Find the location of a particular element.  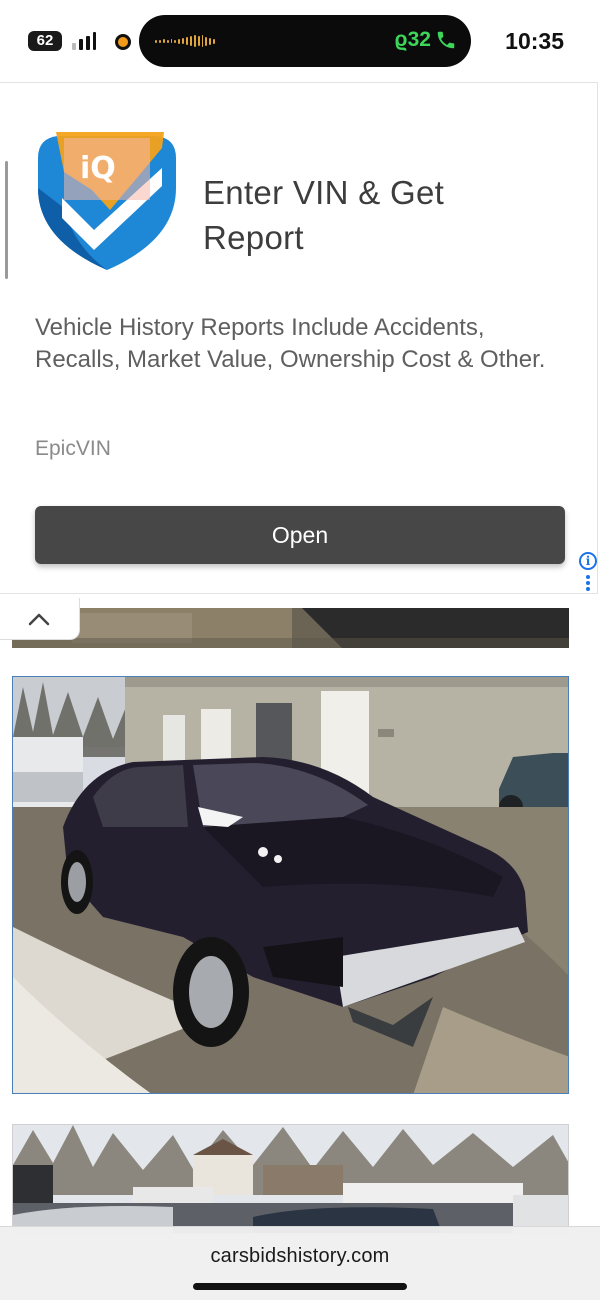

url-text: carsbidshistory.com is located at coordinates (300, 1256).